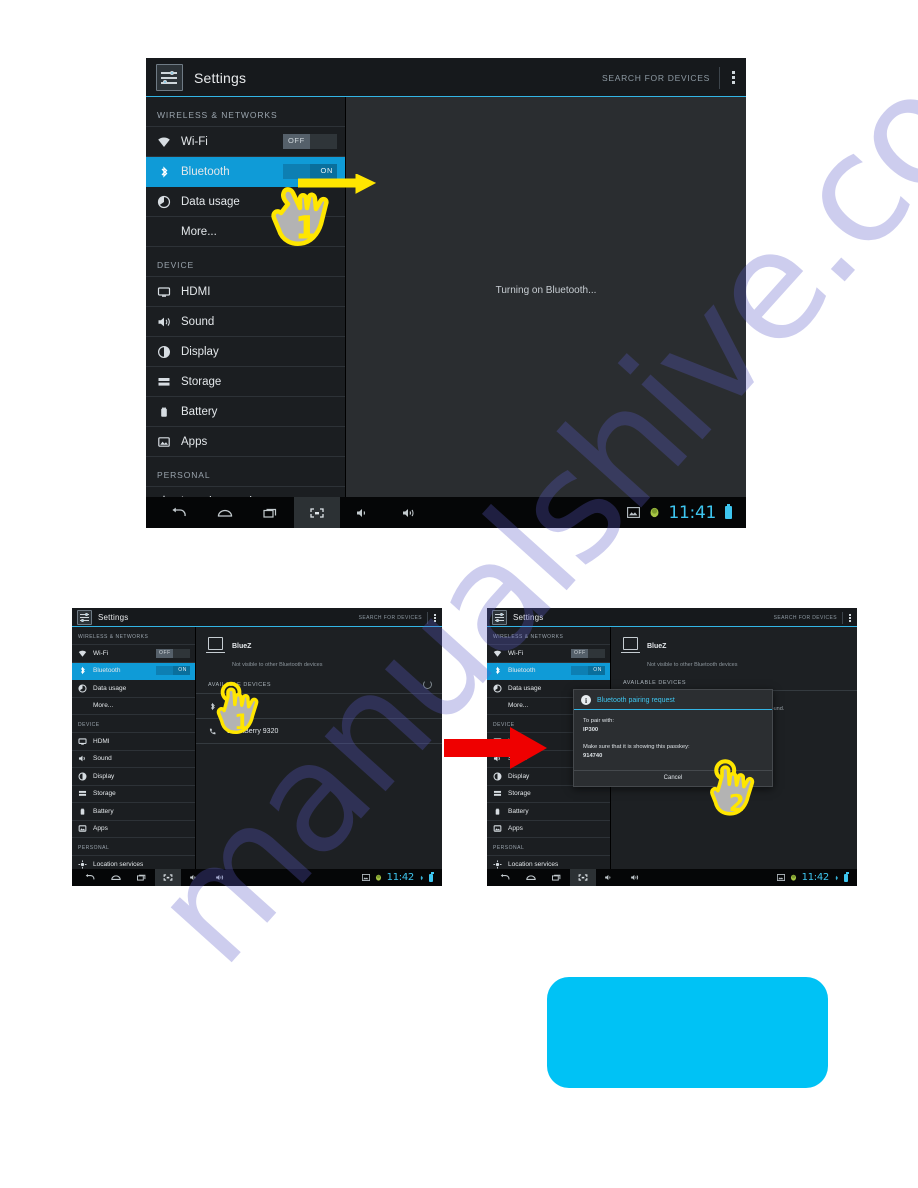  I want to click on clock: 11:42, so click(400, 877).